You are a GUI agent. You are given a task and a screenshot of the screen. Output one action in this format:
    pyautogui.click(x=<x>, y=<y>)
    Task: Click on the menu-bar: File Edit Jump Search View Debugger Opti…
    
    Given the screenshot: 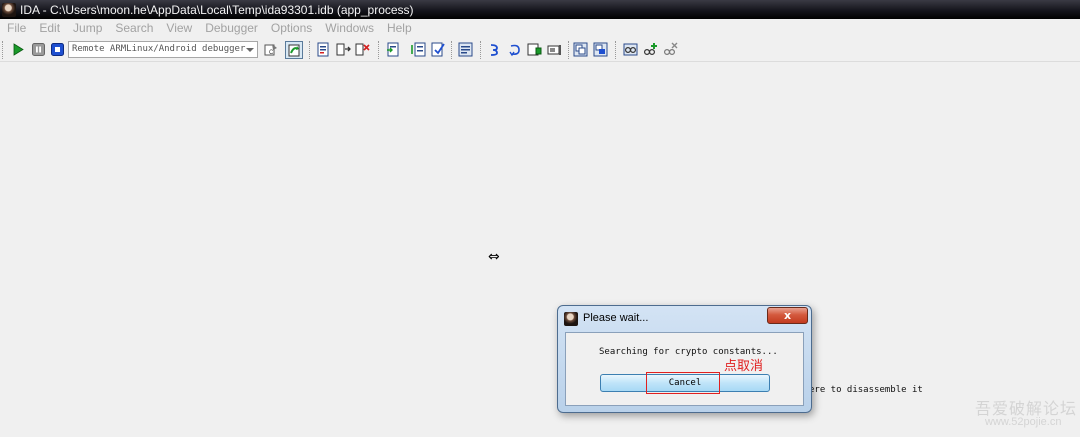 What is the action you would take?
    pyautogui.click(x=540, y=28)
    